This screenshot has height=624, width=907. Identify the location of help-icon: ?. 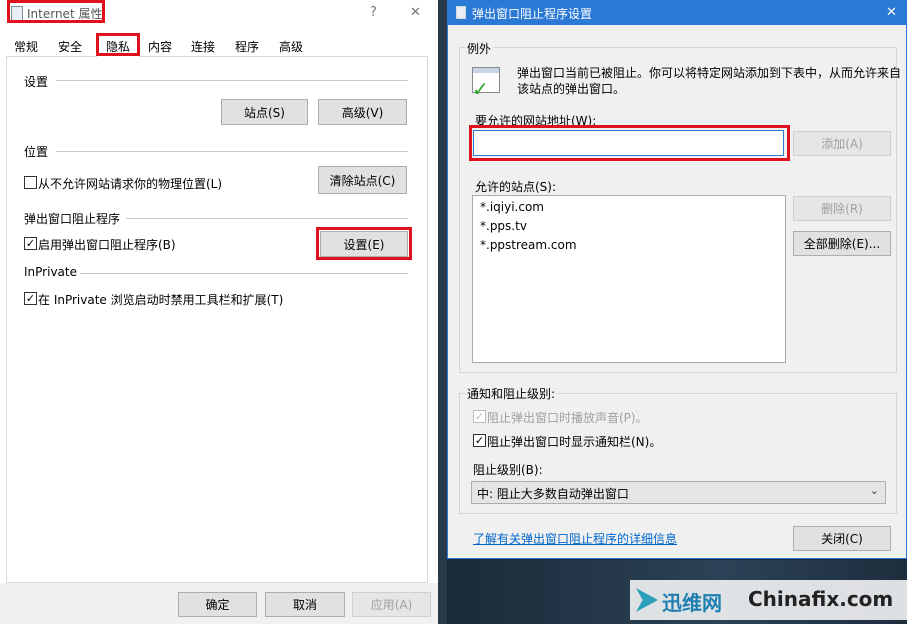
(373, 12).